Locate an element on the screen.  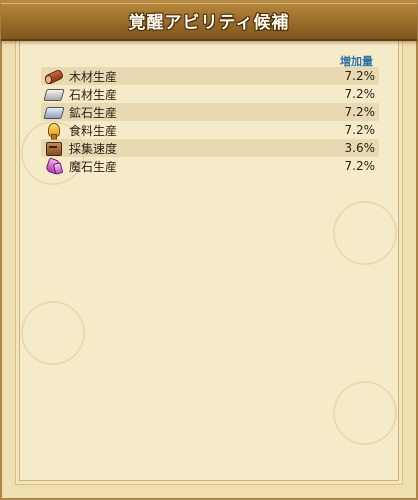
list-item-gather: 採集速度 3.6% is located at coordinates (210, 148).